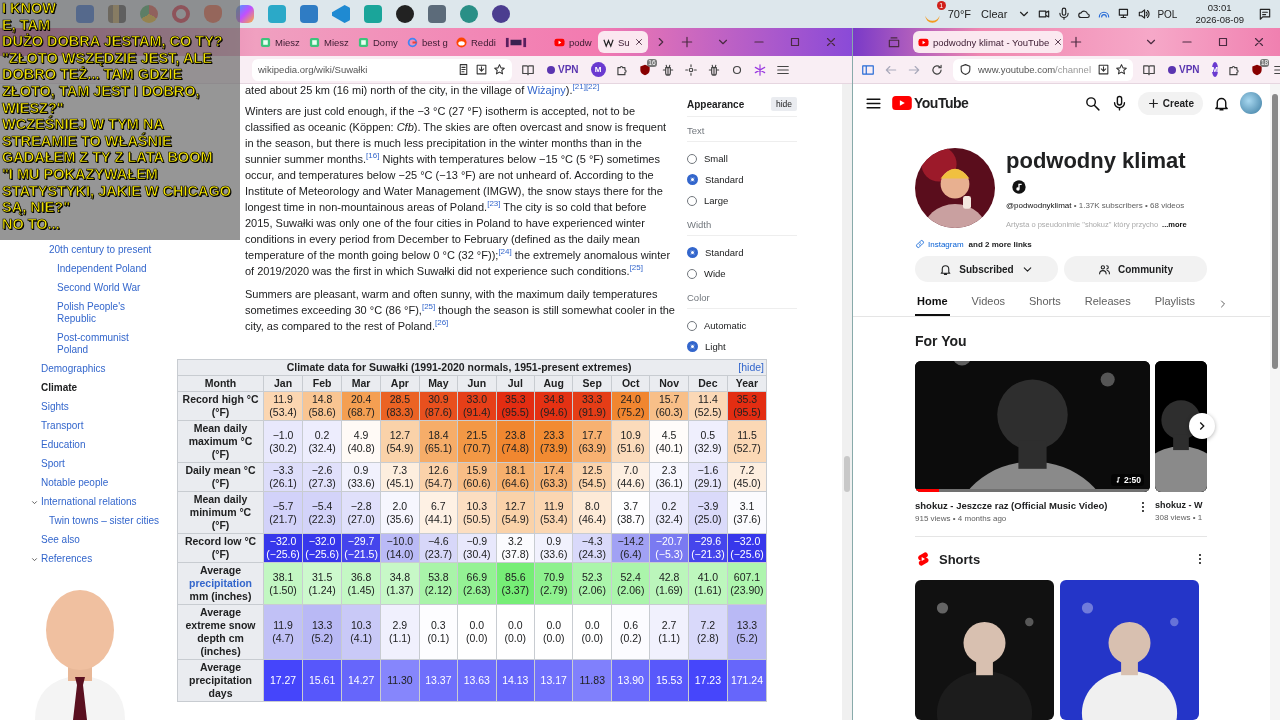 The width and height of the screenshot is (1280, 720). Describe the element at coordinates (623, 42) in the screenshot. I see `browser-tab: Su` at that location.